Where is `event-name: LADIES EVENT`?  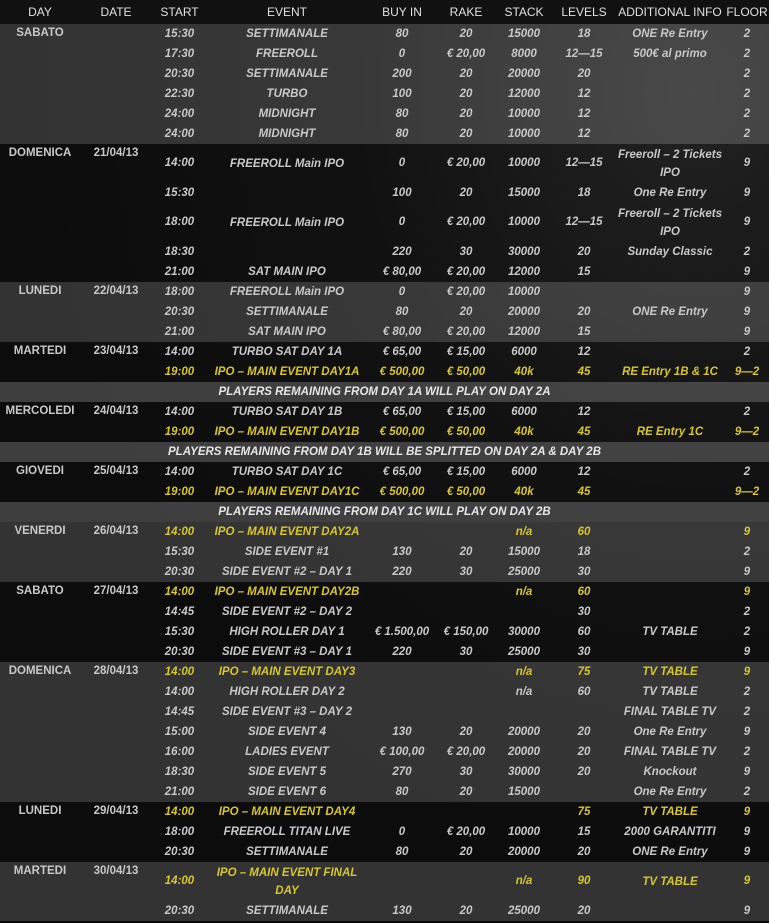
event-name: LADIES EVENT is located at coordinates (287, 752).